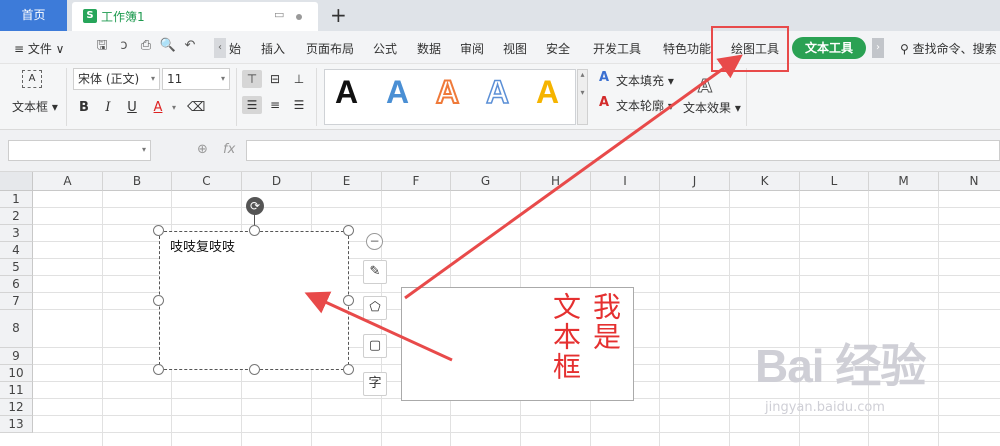  Describe the element at coordinates (68, 181) in the screenshot. I see `column-header: A` at that location.